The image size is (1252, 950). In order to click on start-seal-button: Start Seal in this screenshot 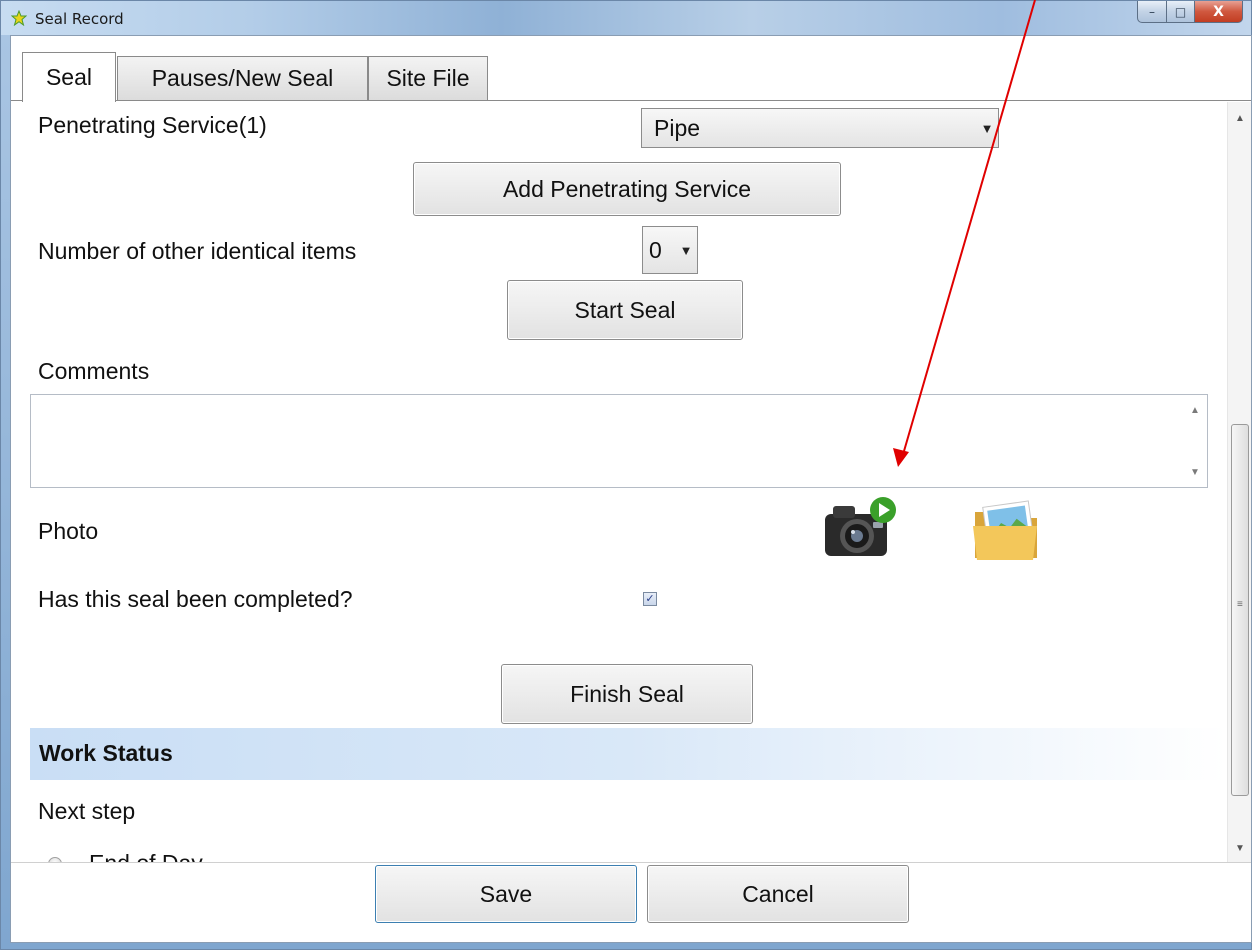, I will do `click(625, 310)`.